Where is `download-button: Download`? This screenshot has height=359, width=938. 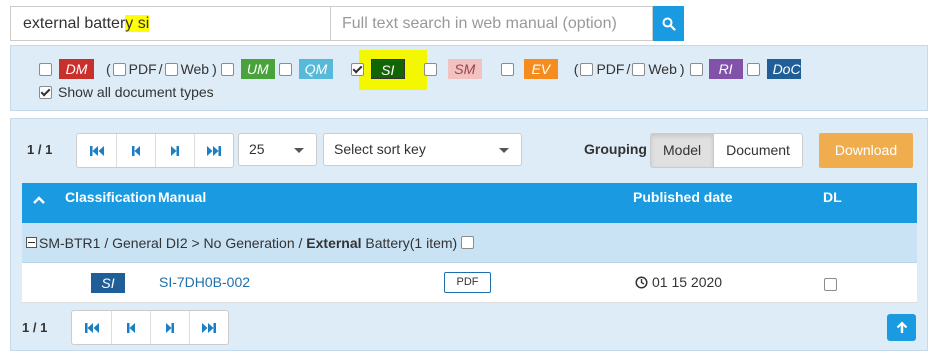 download-button: Download is located at coordinates (866, 150).